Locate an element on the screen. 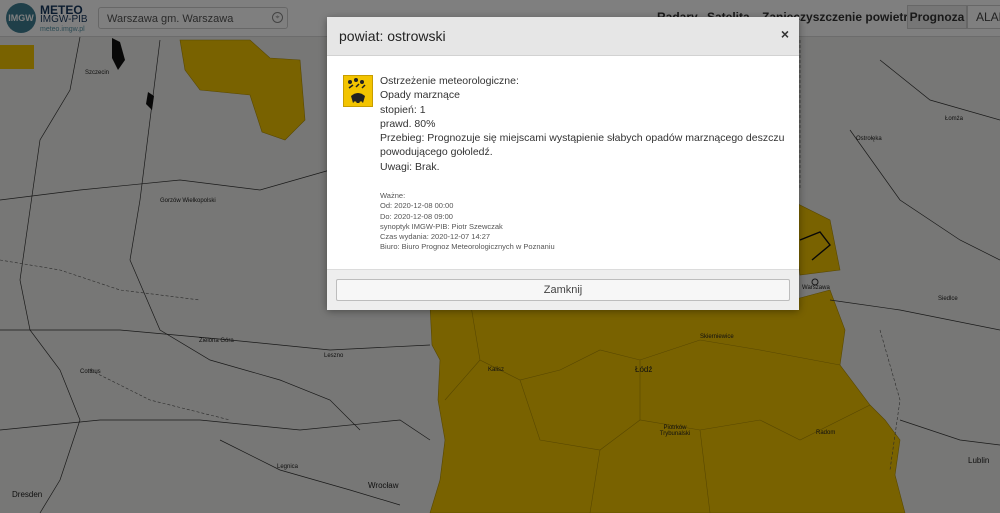 The image size is (1000, 513). valid-from: Od: 2020-12-08 00:00 is located at coordinates (417, 206).